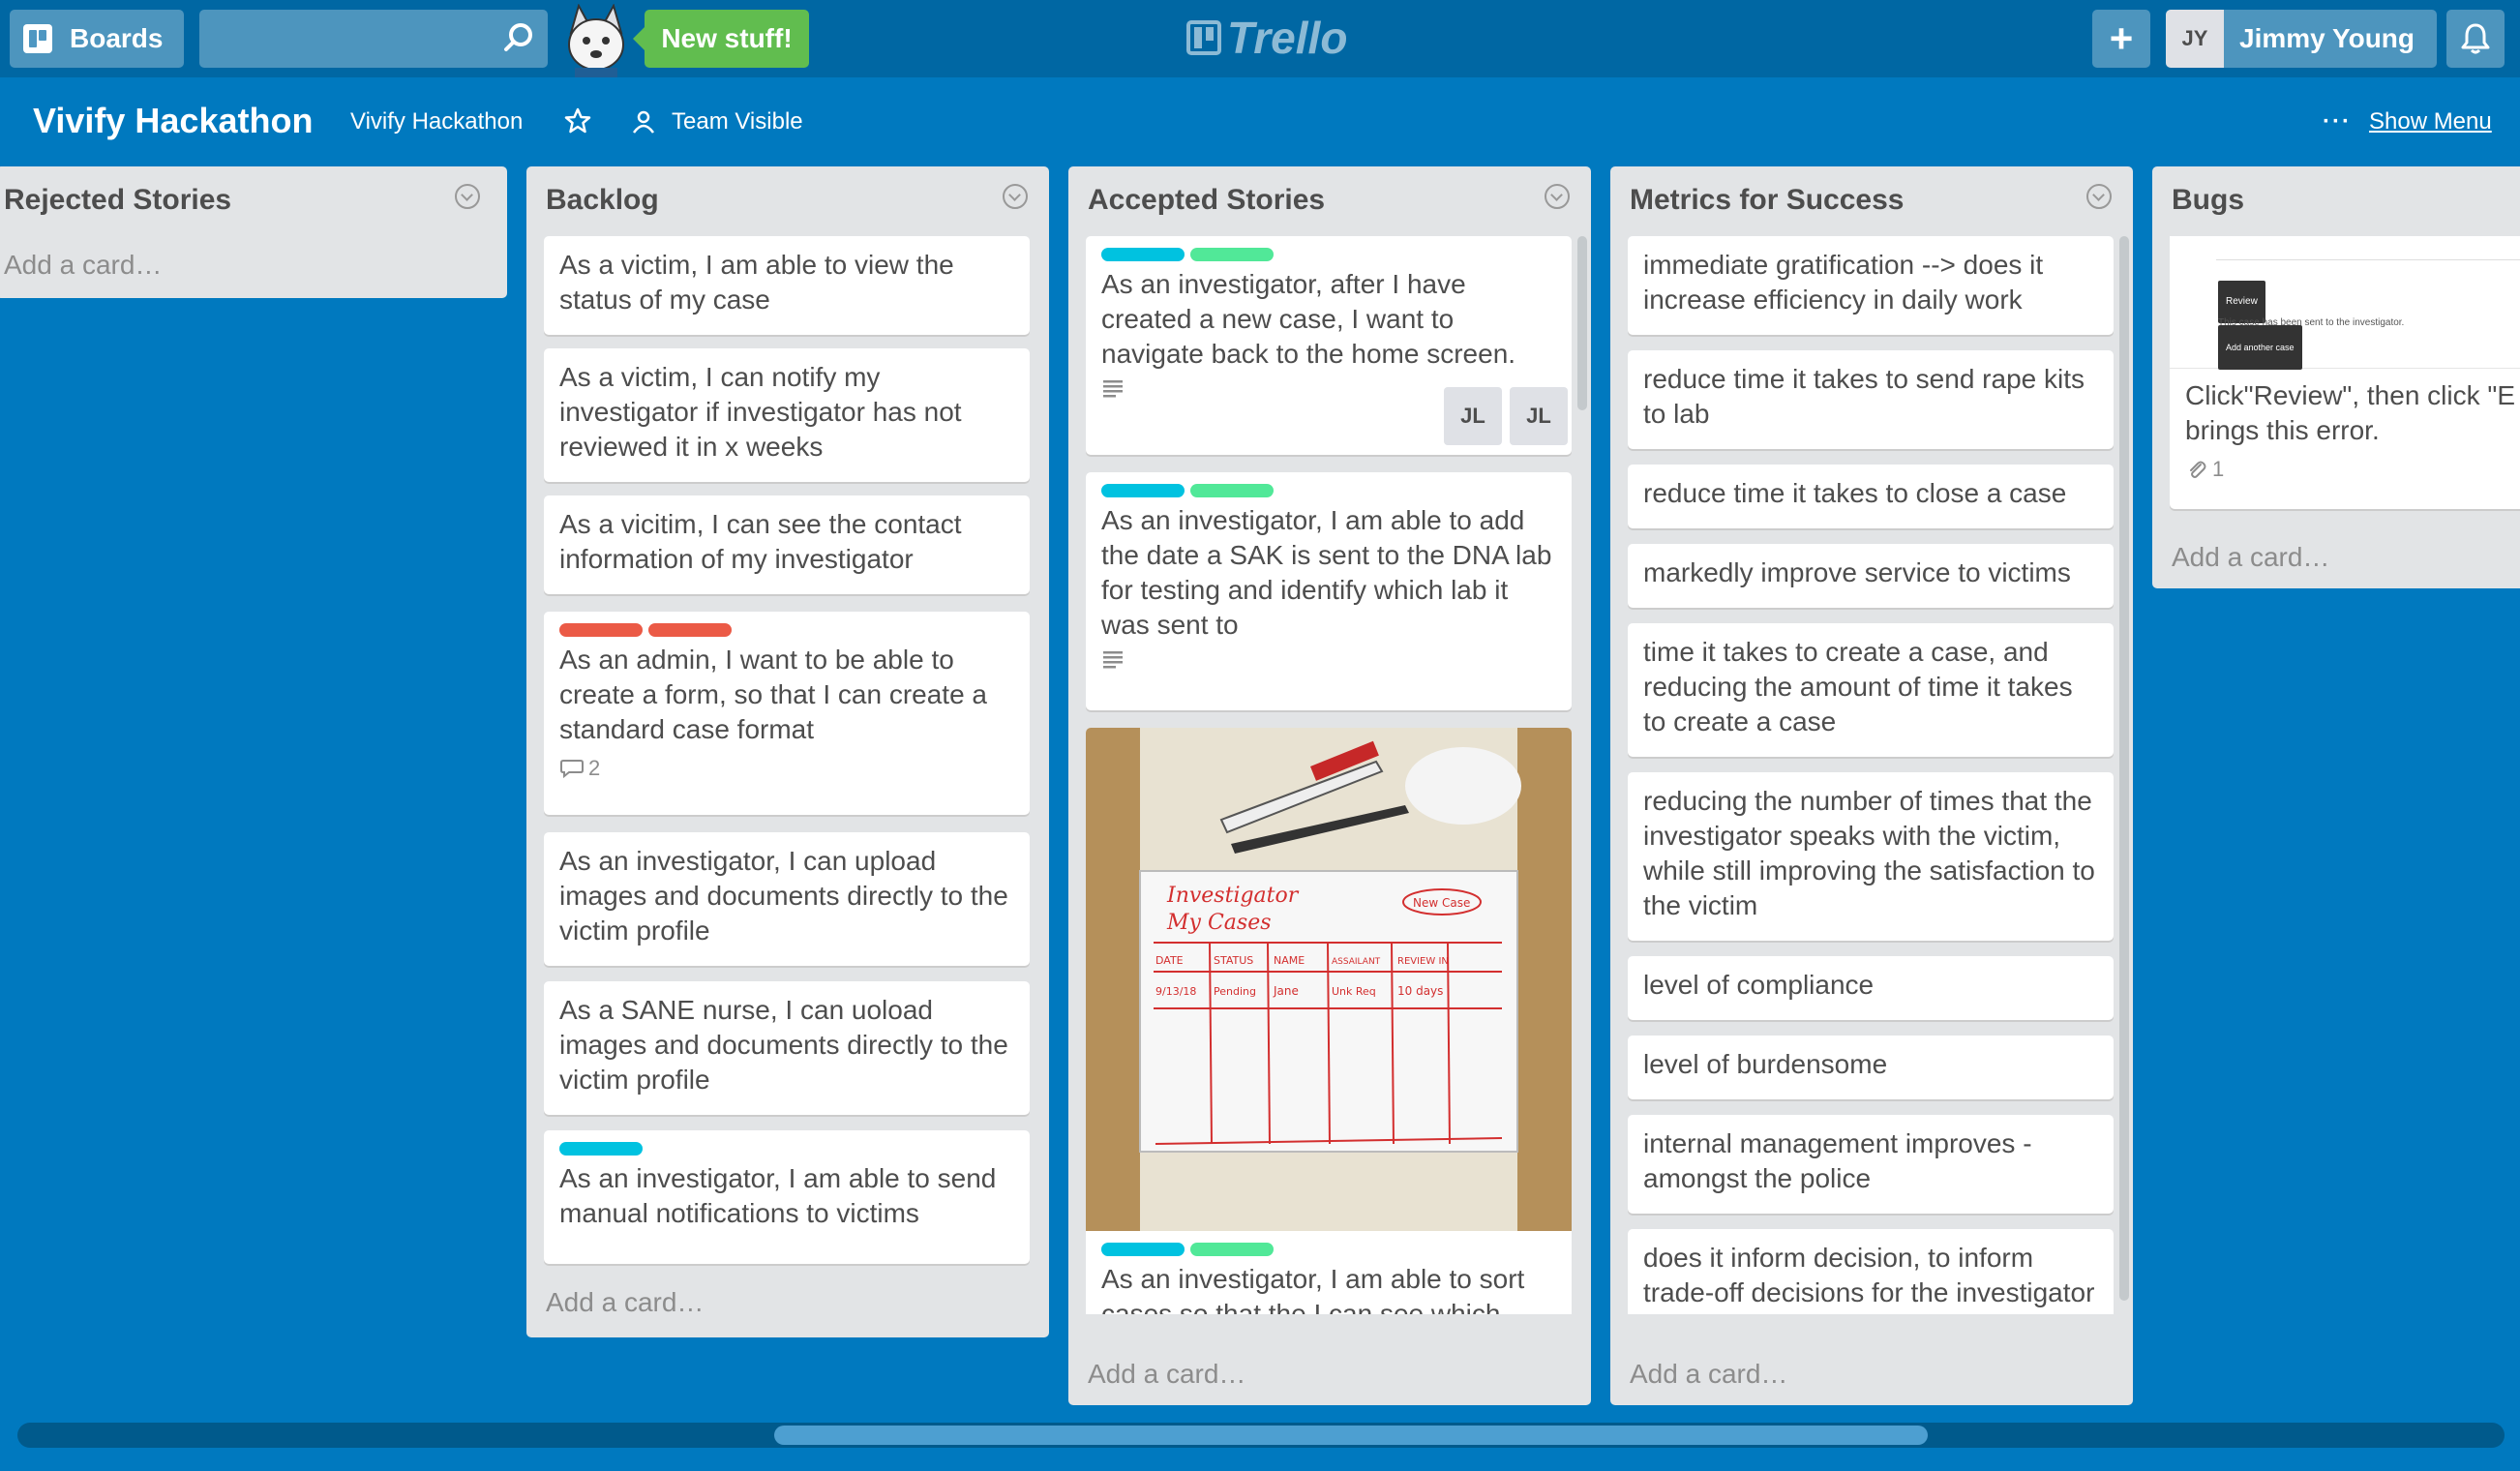 The width and height of the screenshot is (2520, 1471). I want to click on visibility-button: Team Visible, so click(717, 121).